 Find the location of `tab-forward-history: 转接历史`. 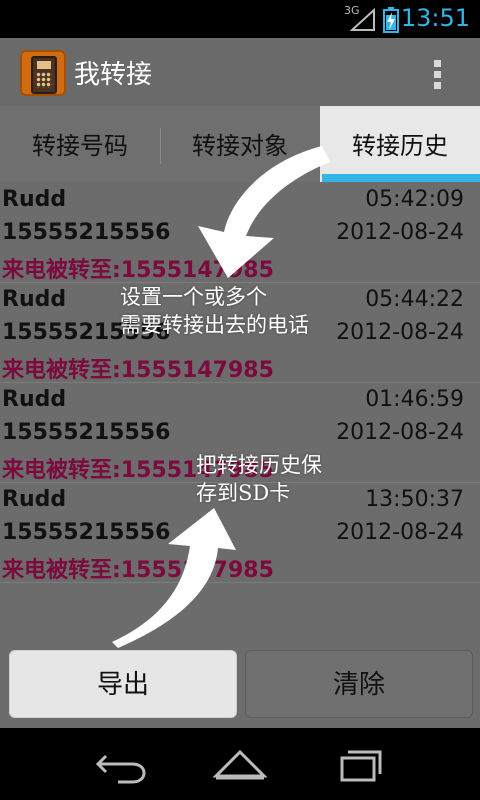

tab-forward-history: 转接历史 is located at coordinates (400, 144).